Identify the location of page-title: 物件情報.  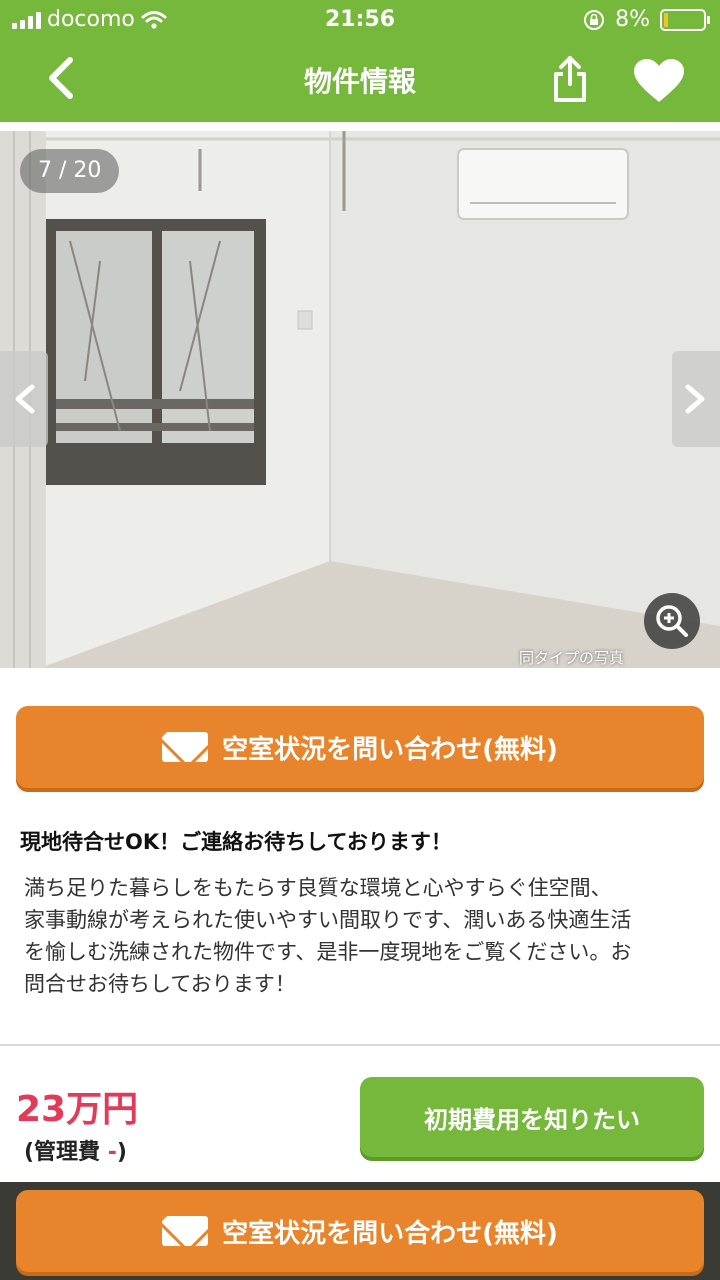
(359, 81).